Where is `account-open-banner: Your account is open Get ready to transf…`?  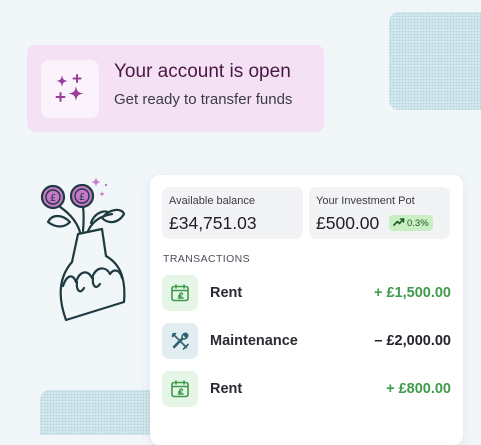
account-open-banner: Your account is open Get ready to transf… is located at coordinates (175, 88).